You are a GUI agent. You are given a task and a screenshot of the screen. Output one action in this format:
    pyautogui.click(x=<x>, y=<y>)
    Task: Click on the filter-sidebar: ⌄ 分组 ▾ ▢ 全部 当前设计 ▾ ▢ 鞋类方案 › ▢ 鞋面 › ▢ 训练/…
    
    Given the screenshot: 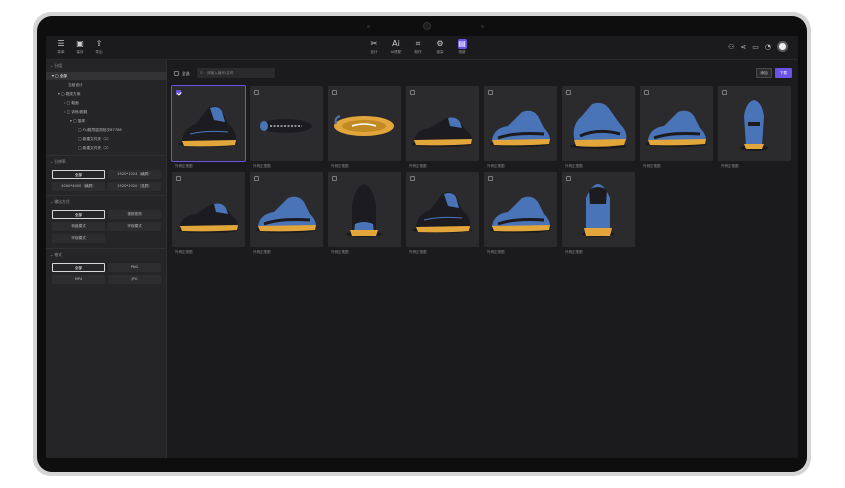 What is the action you would take?
    pyautogui.click(x=106, y=259)
    